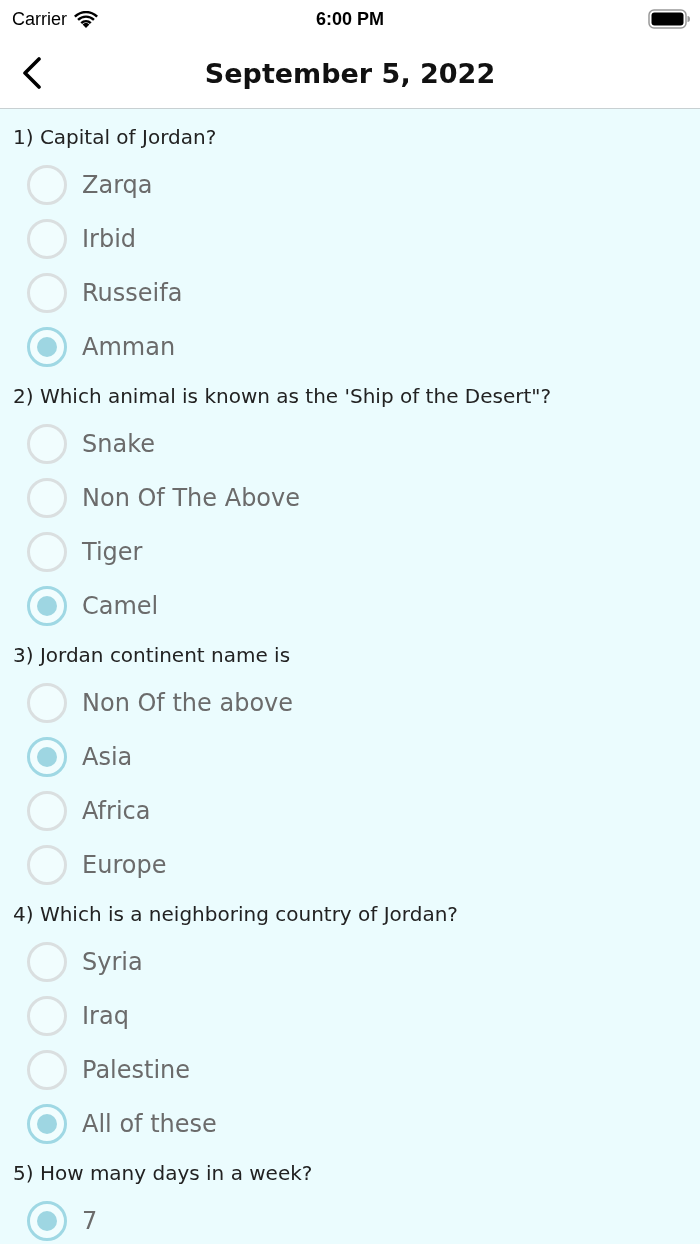  Describe the element at coordinates (282, 396) in the screenshot. I see `question-text: 2) Which animal is known as the 'Ship of the Desert"?` at that location.